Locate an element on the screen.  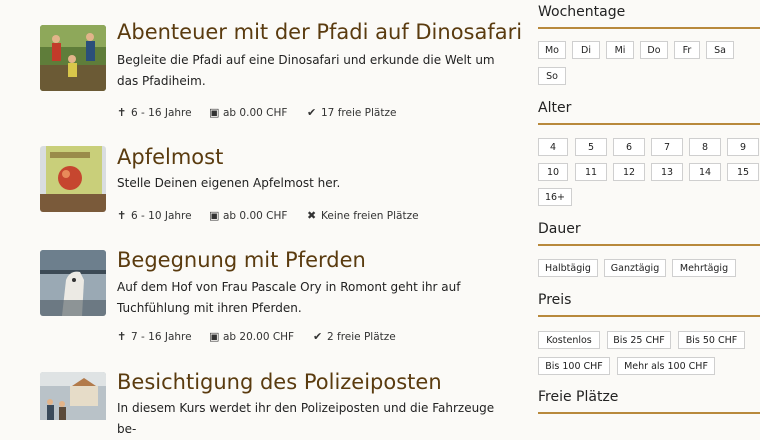
filter-price-title: Preis is located at coordinates (555, 300).